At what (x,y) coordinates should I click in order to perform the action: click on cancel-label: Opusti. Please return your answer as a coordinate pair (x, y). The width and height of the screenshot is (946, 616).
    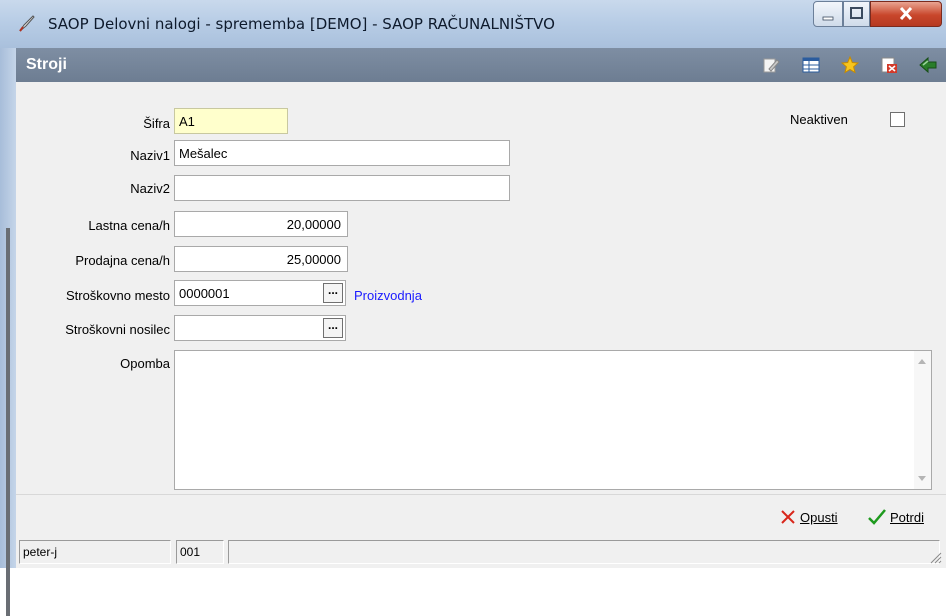
    Looking at the image, I should click on (819, 517).